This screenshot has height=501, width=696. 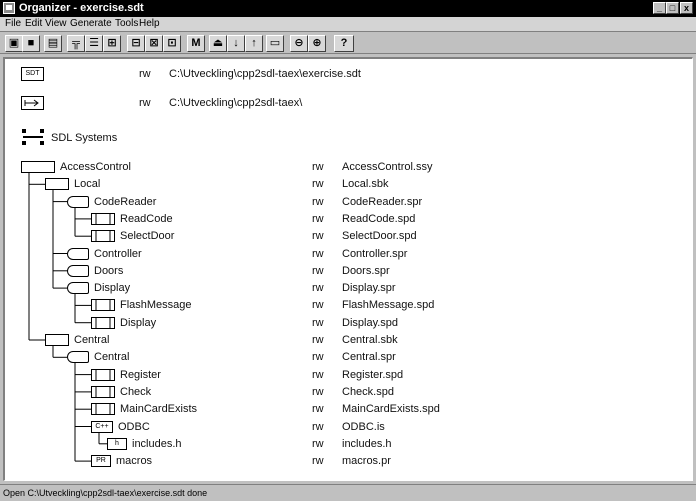 What do you see at coordinates (391, 409) in the screenshot?
I see `tree-node-file: MainCardExists.spd` at bounding box center [391, 409].